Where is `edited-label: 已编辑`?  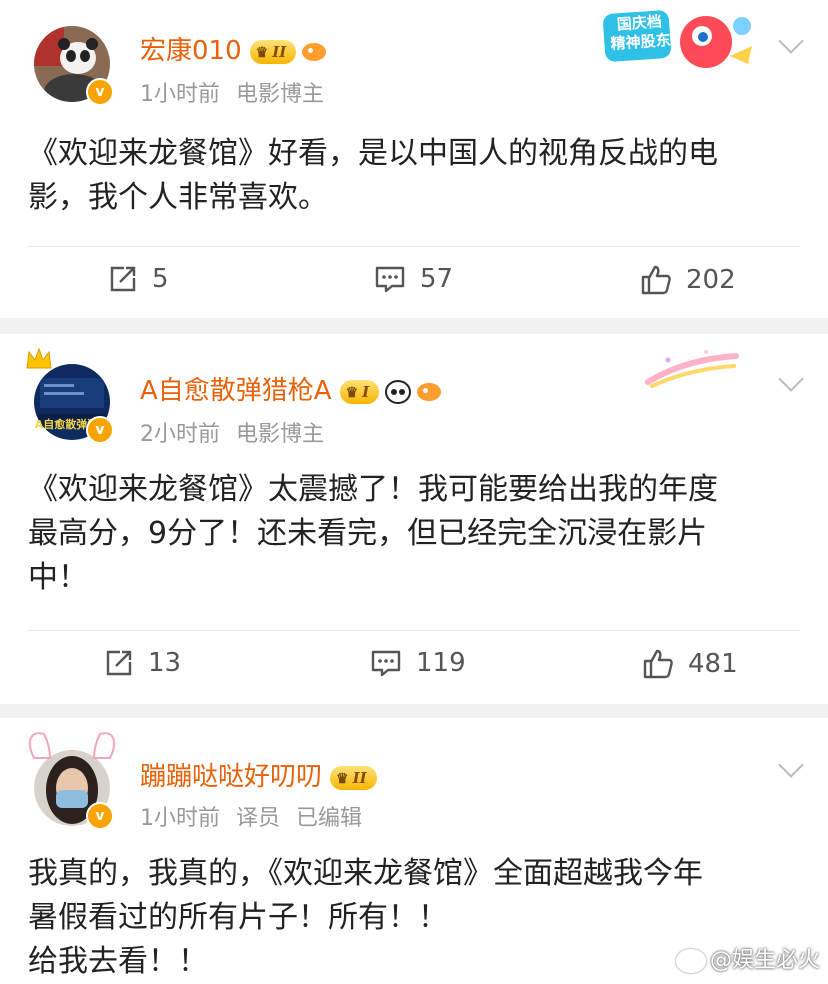
edited-label: 已编辑 is located at coordinates (329, 818).